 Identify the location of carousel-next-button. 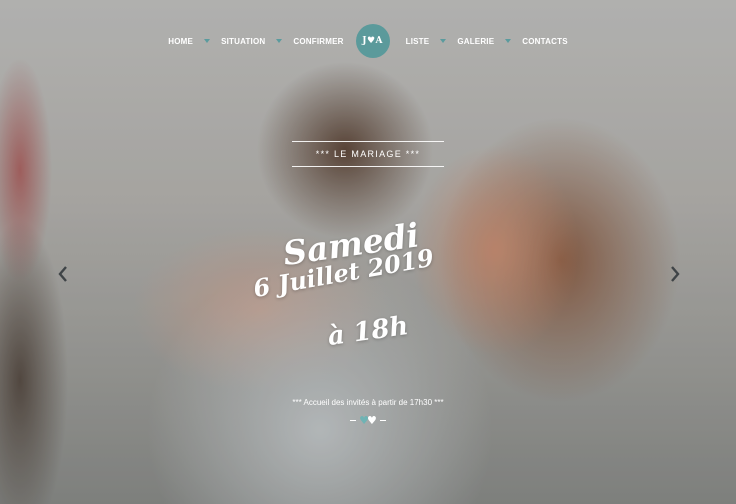
(675, 274).